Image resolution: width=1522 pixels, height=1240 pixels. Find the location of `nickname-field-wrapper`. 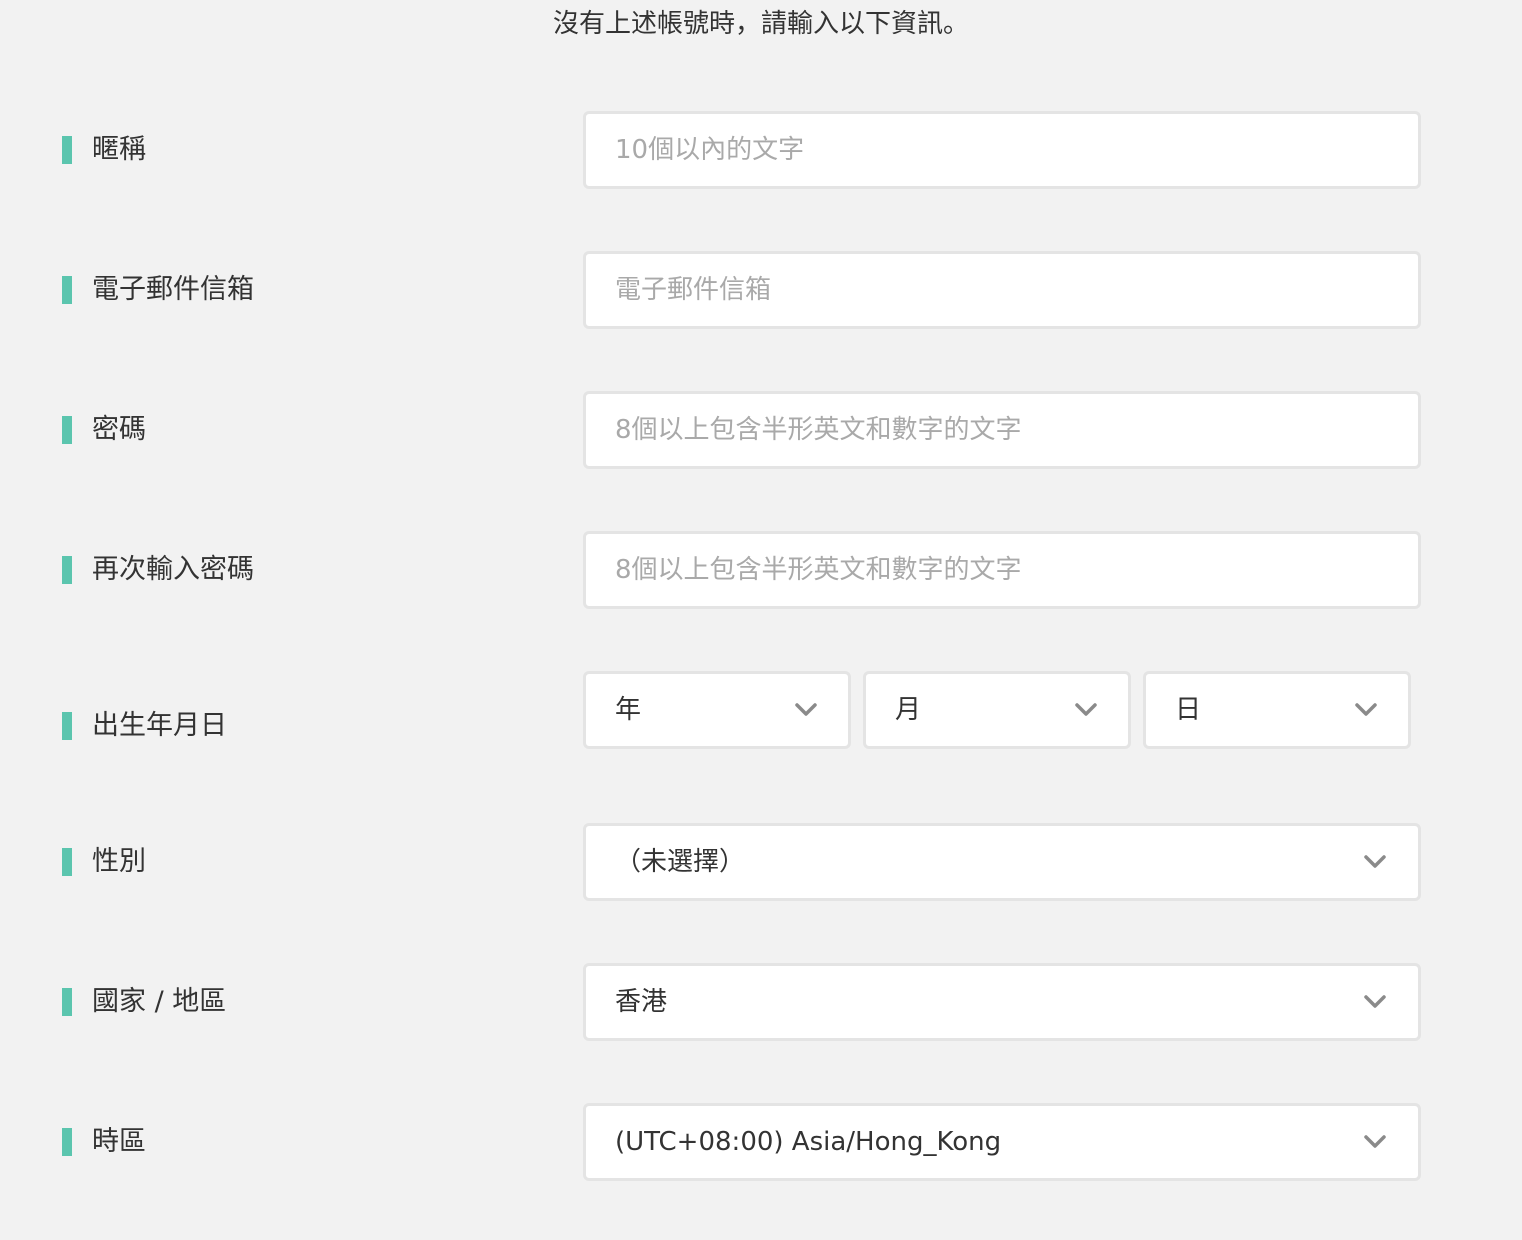

nickname-field-wrapper is located at coordinates (1002, 150).